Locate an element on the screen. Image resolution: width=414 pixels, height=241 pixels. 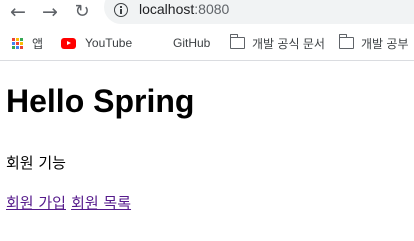
apps-grid-icon is located at coordinates (17, 43).